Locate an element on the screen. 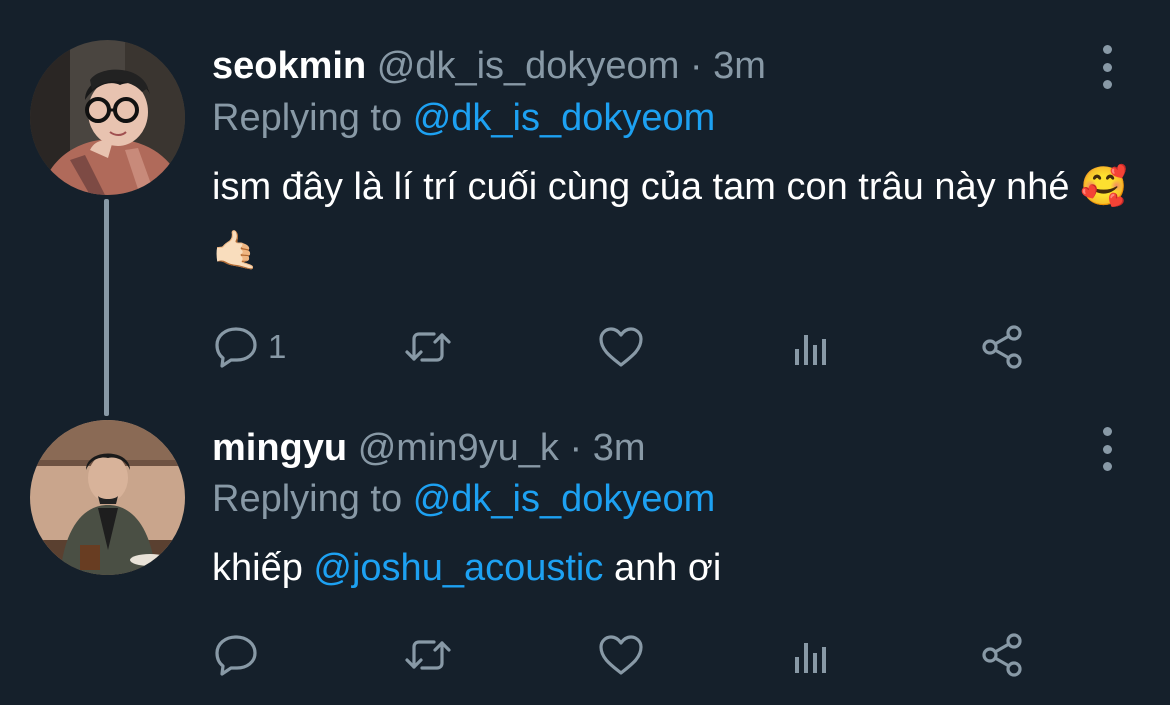 This screenshot has width=1170, height=705. reply-button: 1 is located at coordinates (249, 347).